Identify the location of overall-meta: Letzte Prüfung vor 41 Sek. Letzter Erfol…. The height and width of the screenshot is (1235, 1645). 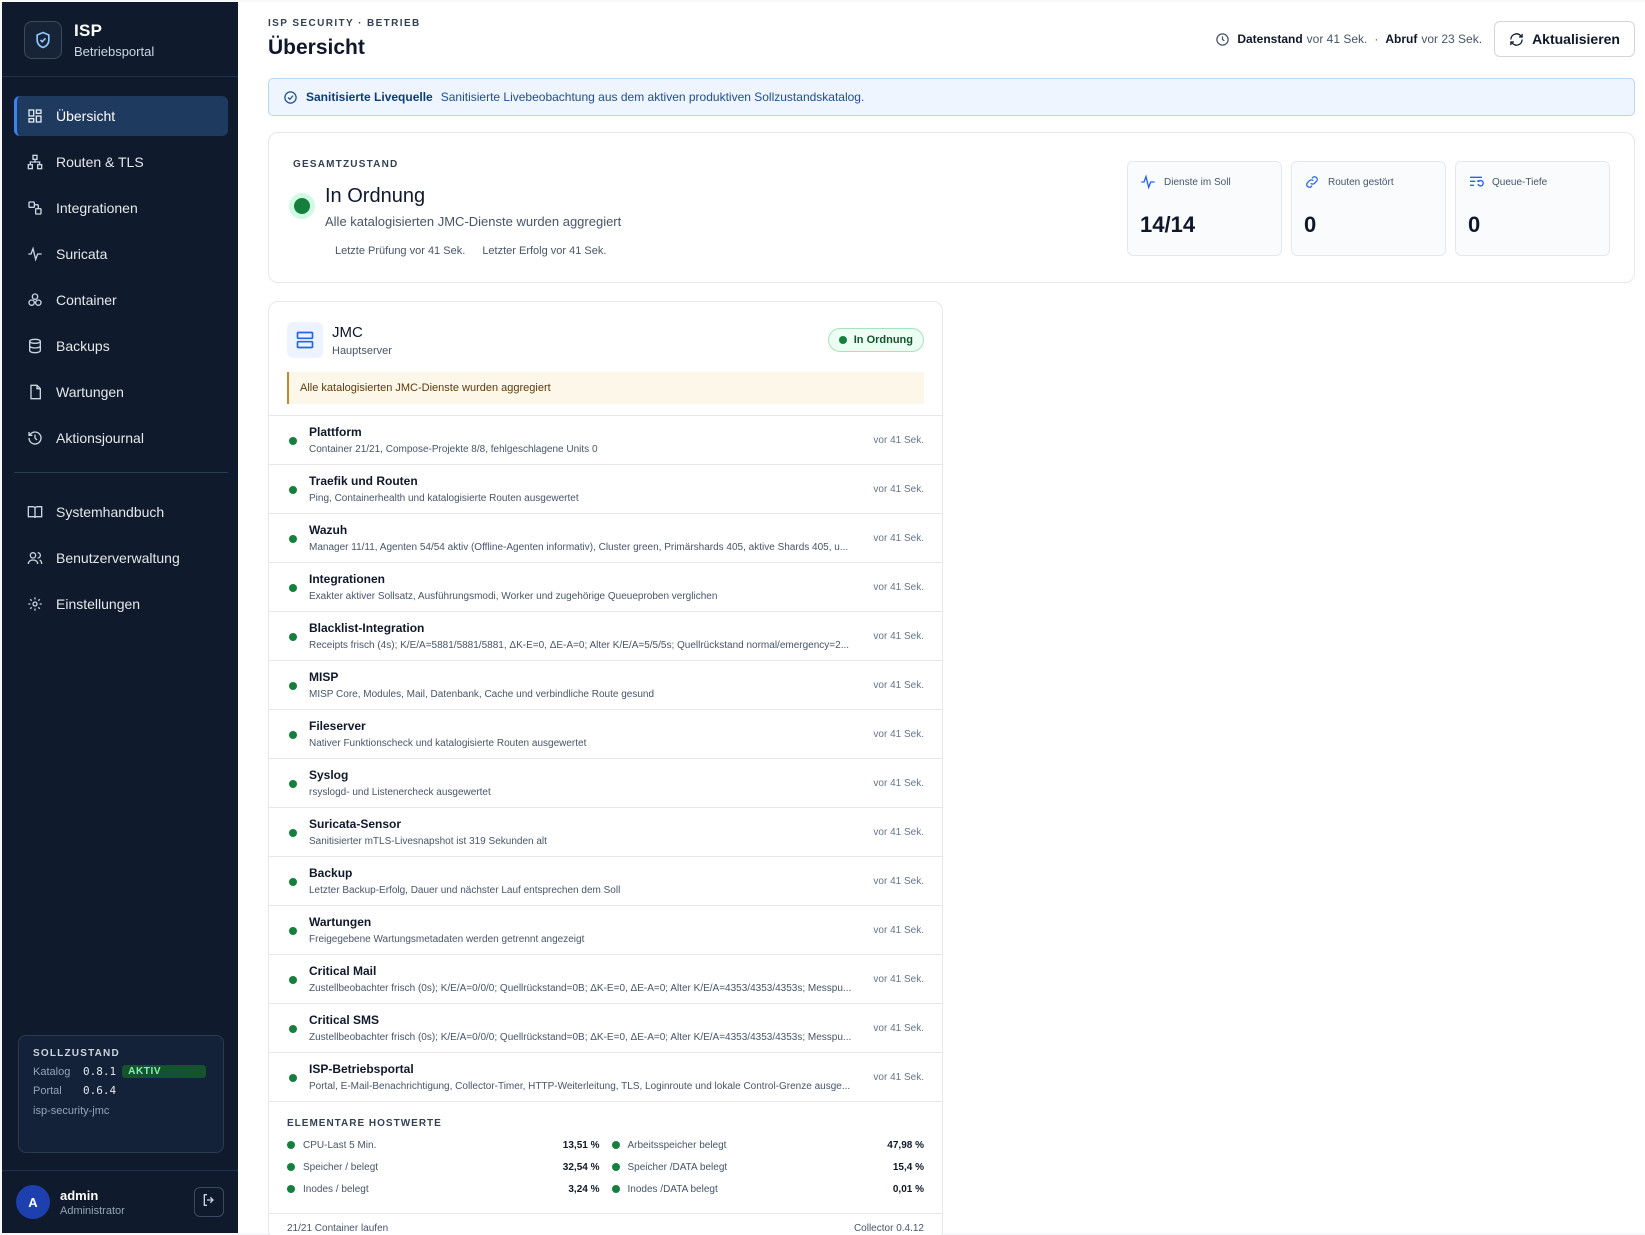
(477, 251).